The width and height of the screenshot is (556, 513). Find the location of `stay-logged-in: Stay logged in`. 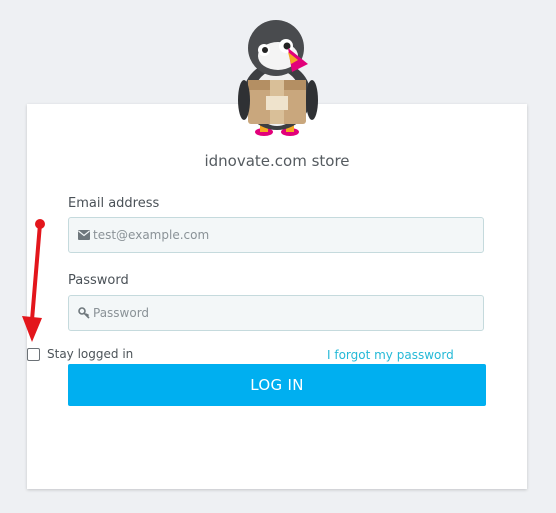

stay-logged-in: Stay logged in is located at coordinates (80, 354).